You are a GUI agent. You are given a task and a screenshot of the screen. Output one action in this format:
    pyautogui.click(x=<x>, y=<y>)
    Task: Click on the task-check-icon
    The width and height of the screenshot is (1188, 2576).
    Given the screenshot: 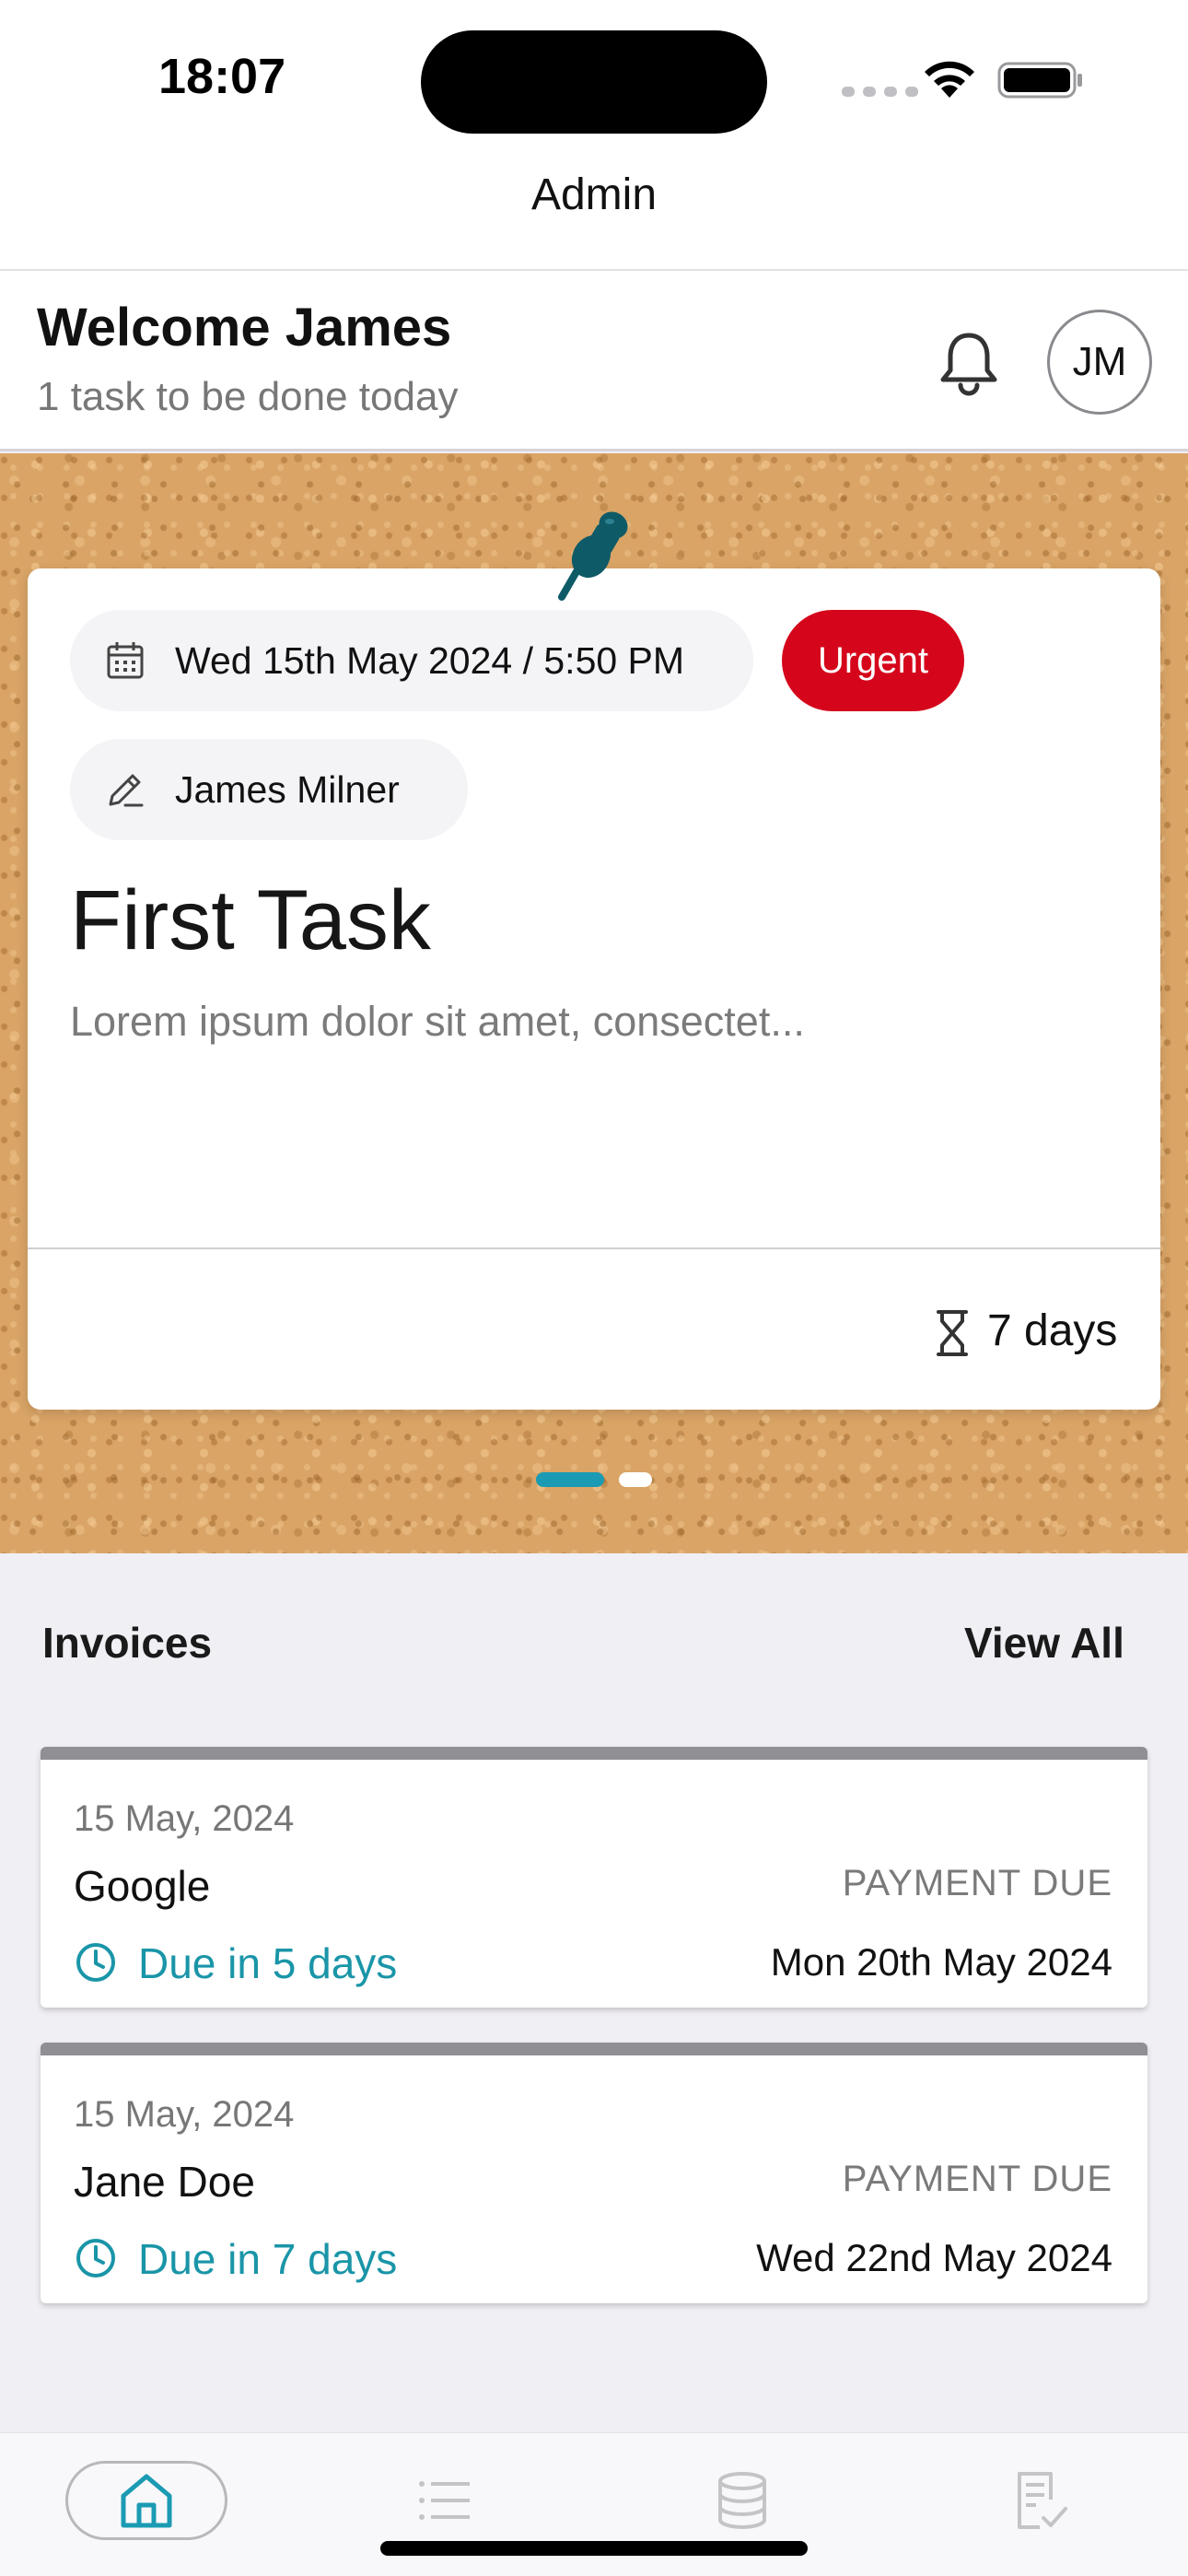 What is the action you would take?
    pyautogui.click(x=1042, y=2500)
    